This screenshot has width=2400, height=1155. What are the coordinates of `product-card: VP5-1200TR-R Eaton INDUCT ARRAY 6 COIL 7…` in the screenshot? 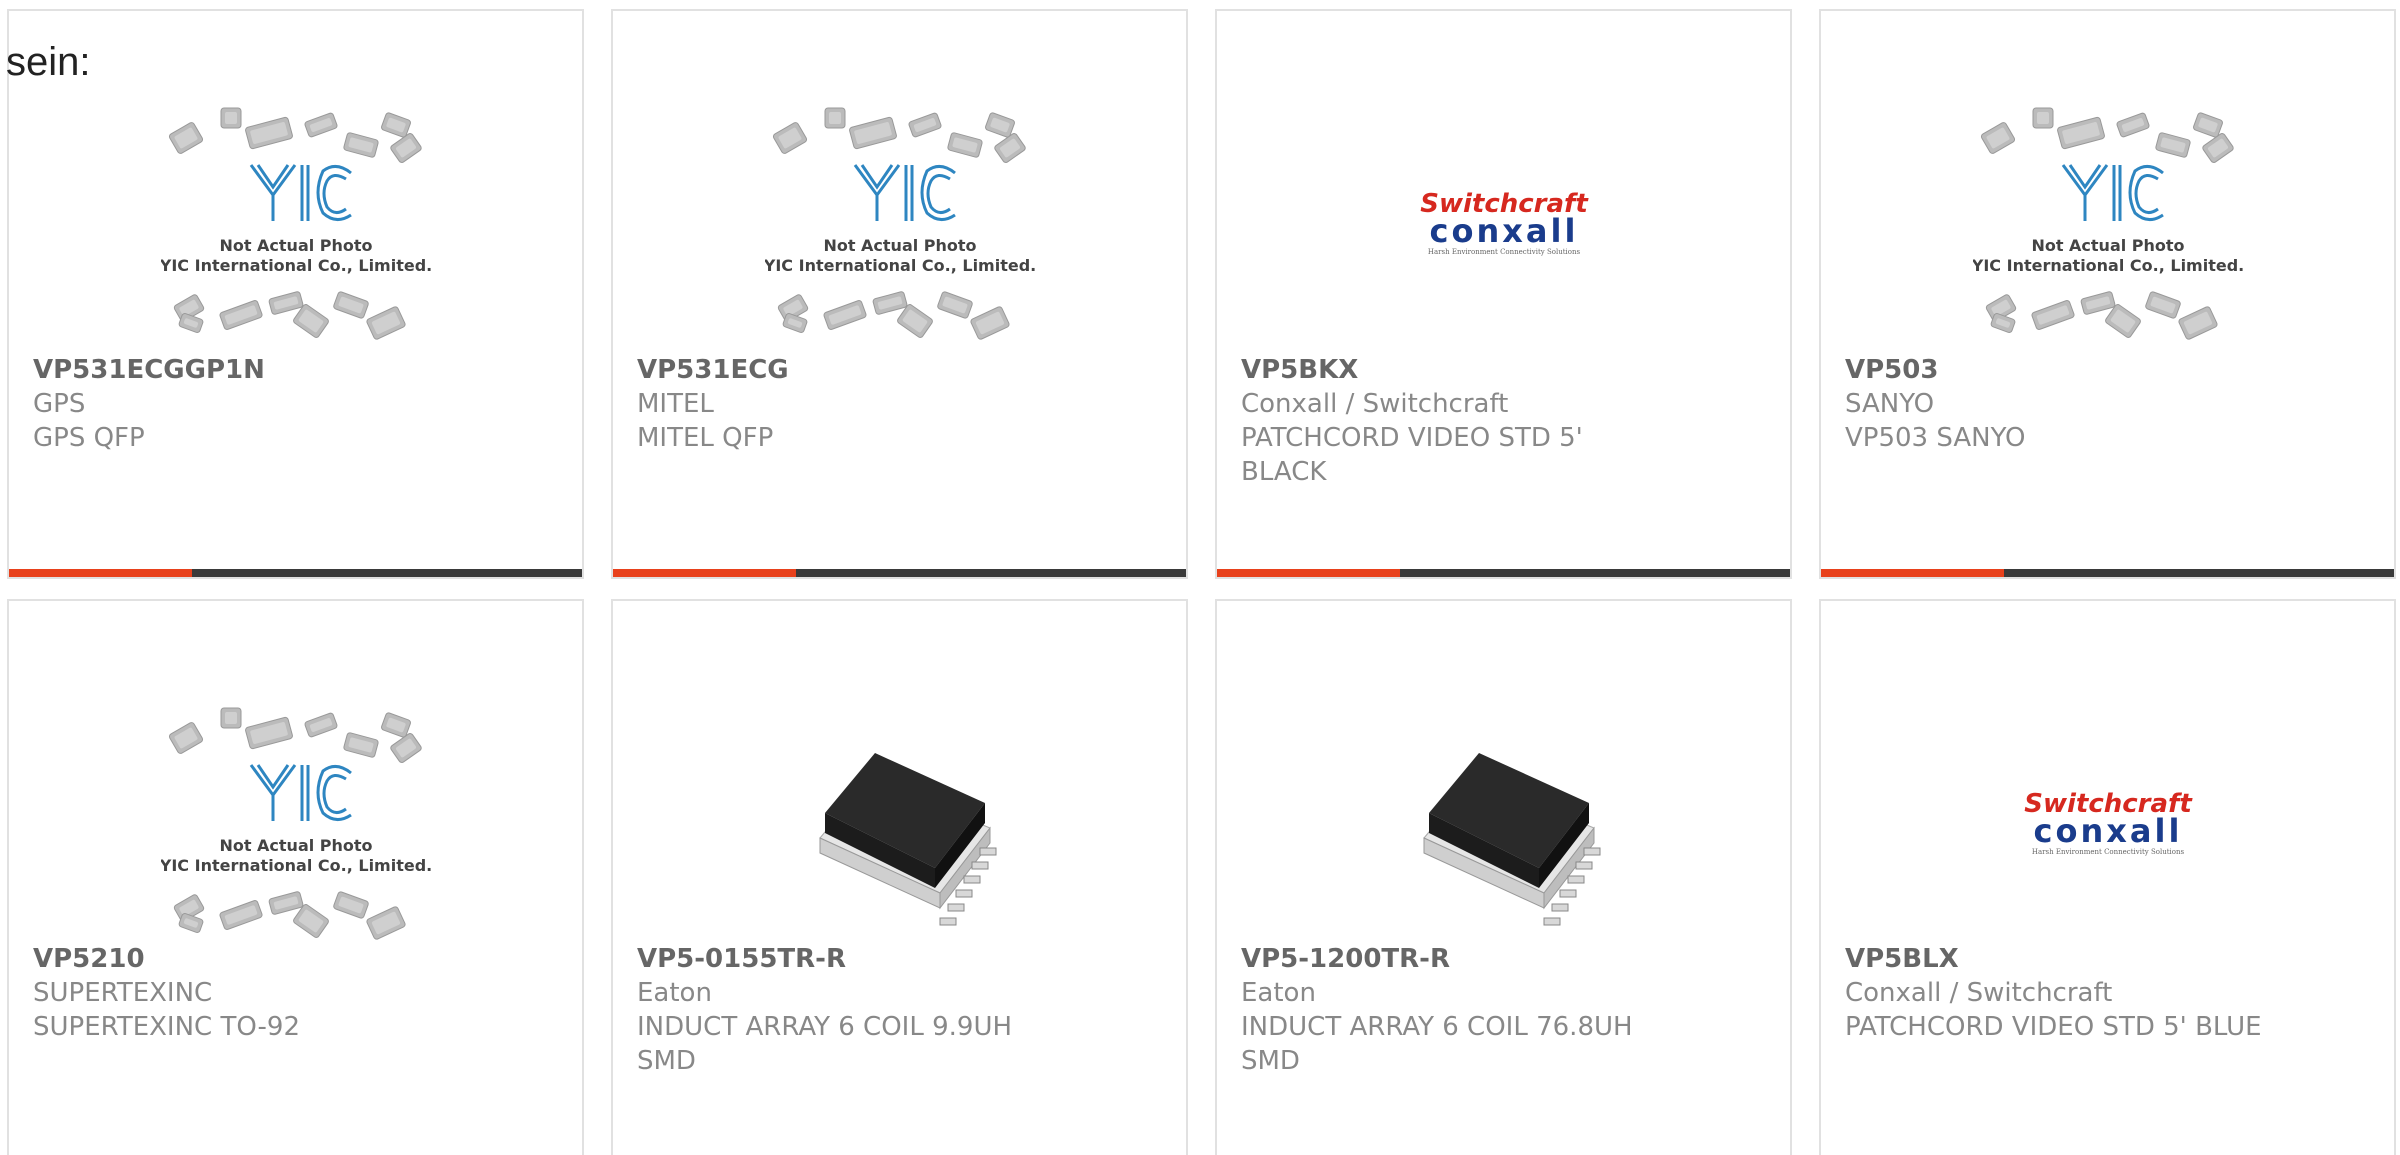 It's located at (1503, 877).